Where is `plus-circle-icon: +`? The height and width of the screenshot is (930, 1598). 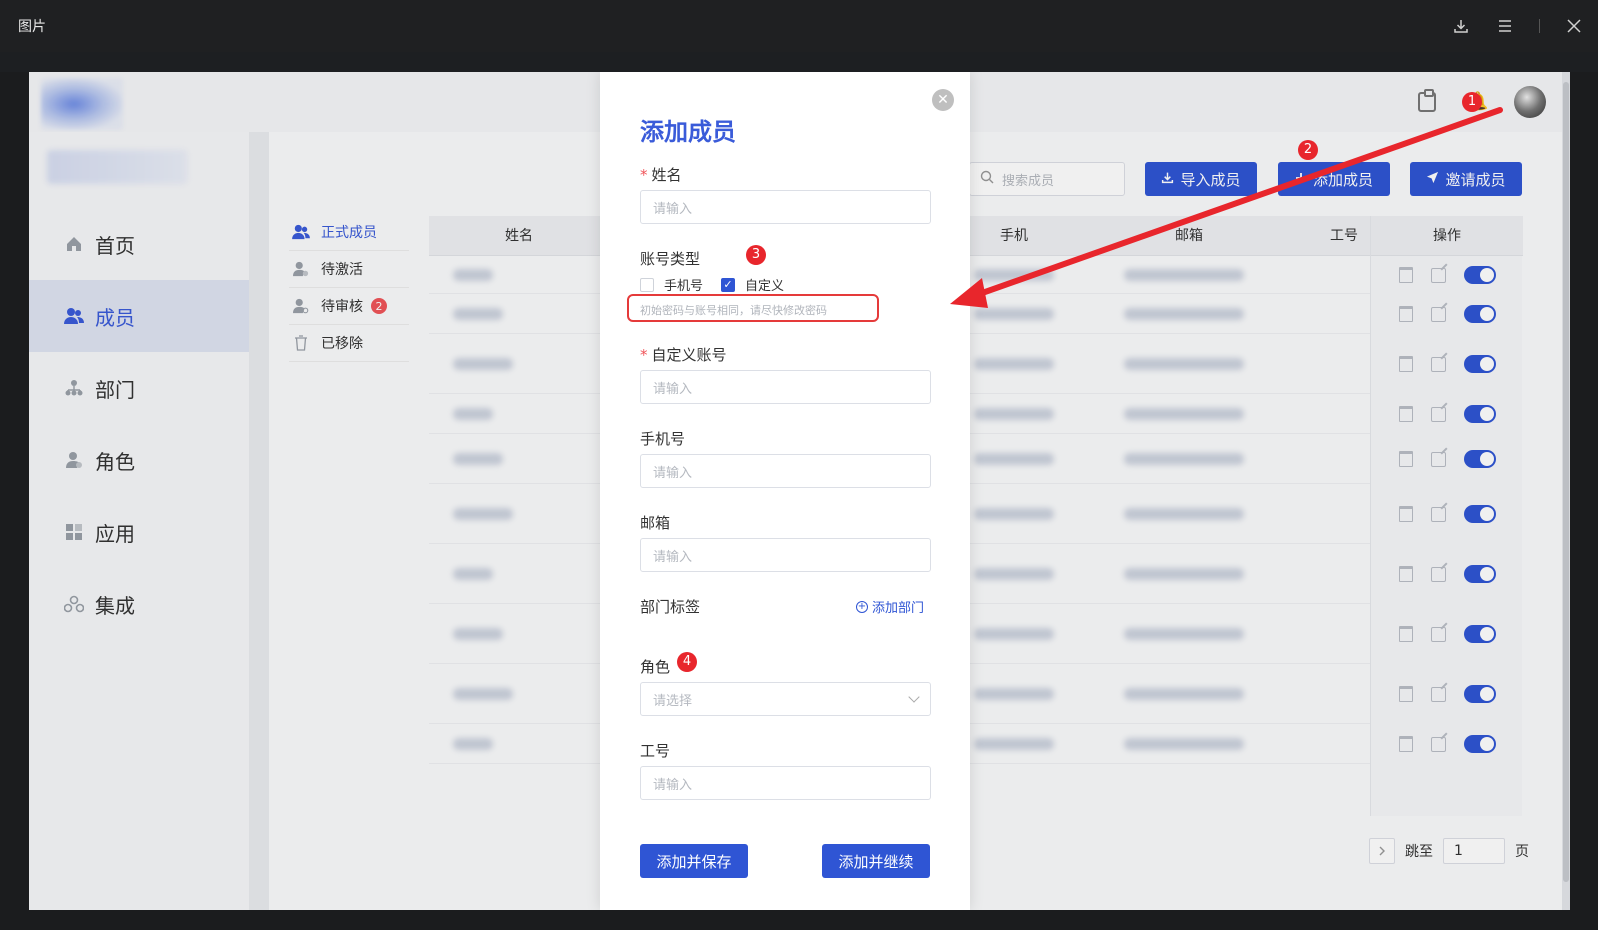 plus-circle-icon: + is located at coordinates (862, 606).